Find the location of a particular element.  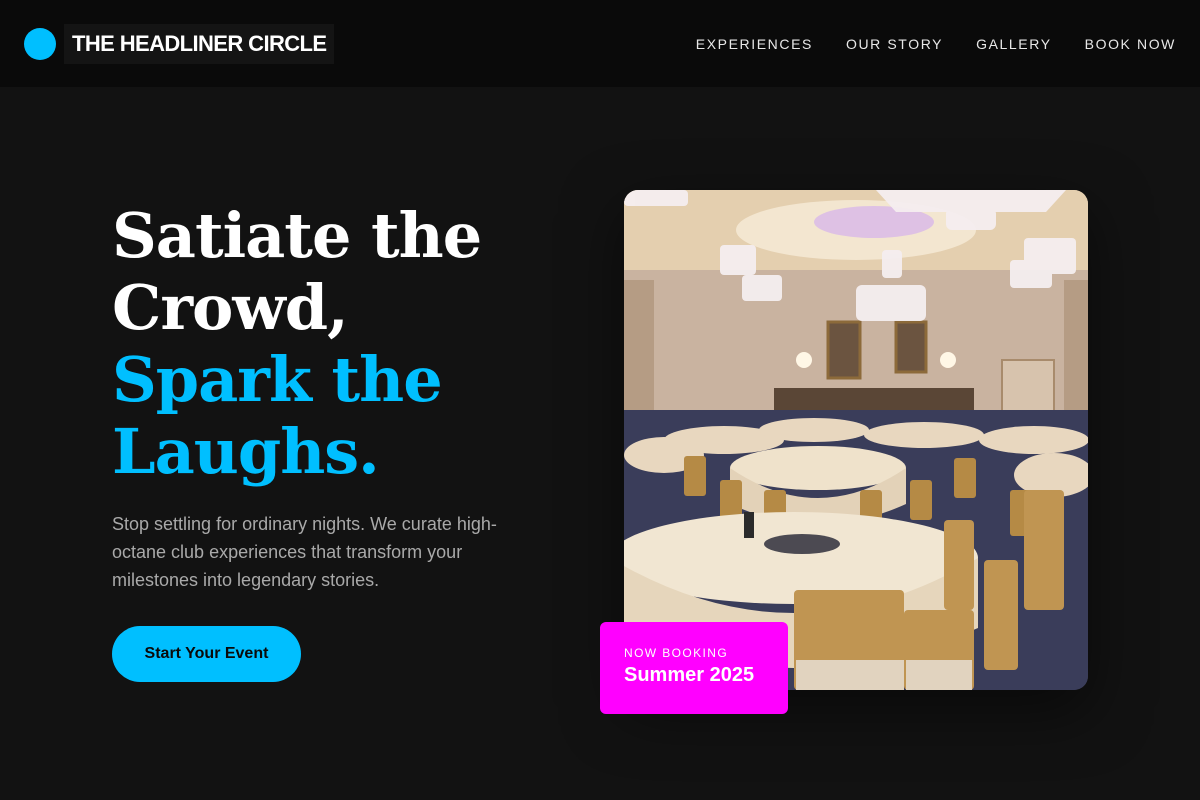

brand-name: THE HEADLINER CIRCLE is located at coordinates (199, 44).